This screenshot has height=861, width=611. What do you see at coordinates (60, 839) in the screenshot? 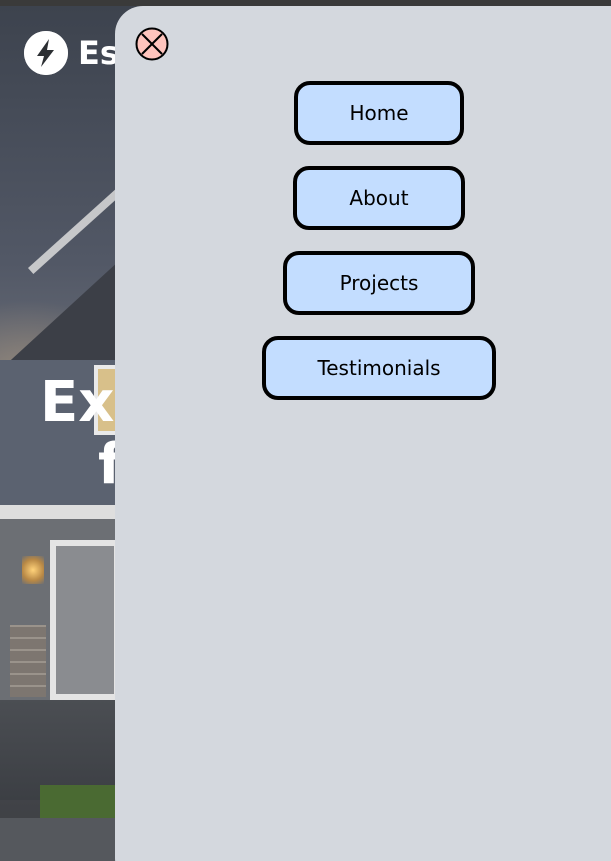
I see `curb` at bounding box center [60, 839].